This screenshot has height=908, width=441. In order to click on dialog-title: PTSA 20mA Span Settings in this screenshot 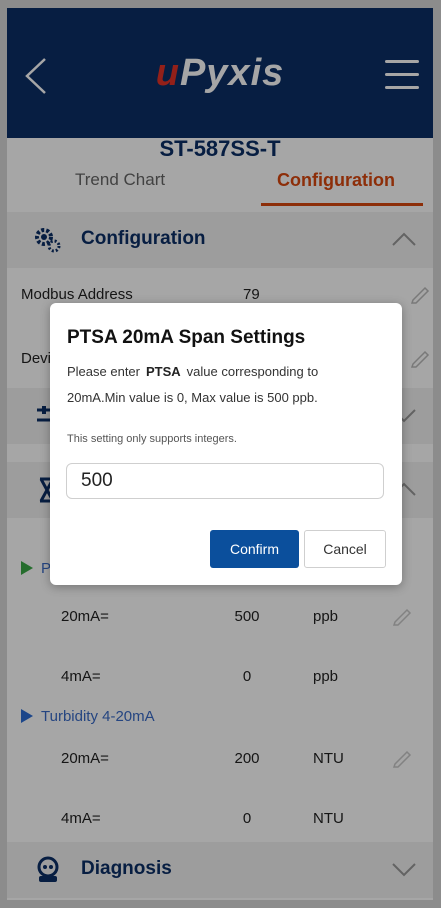, I will do `click(186, 337)`.